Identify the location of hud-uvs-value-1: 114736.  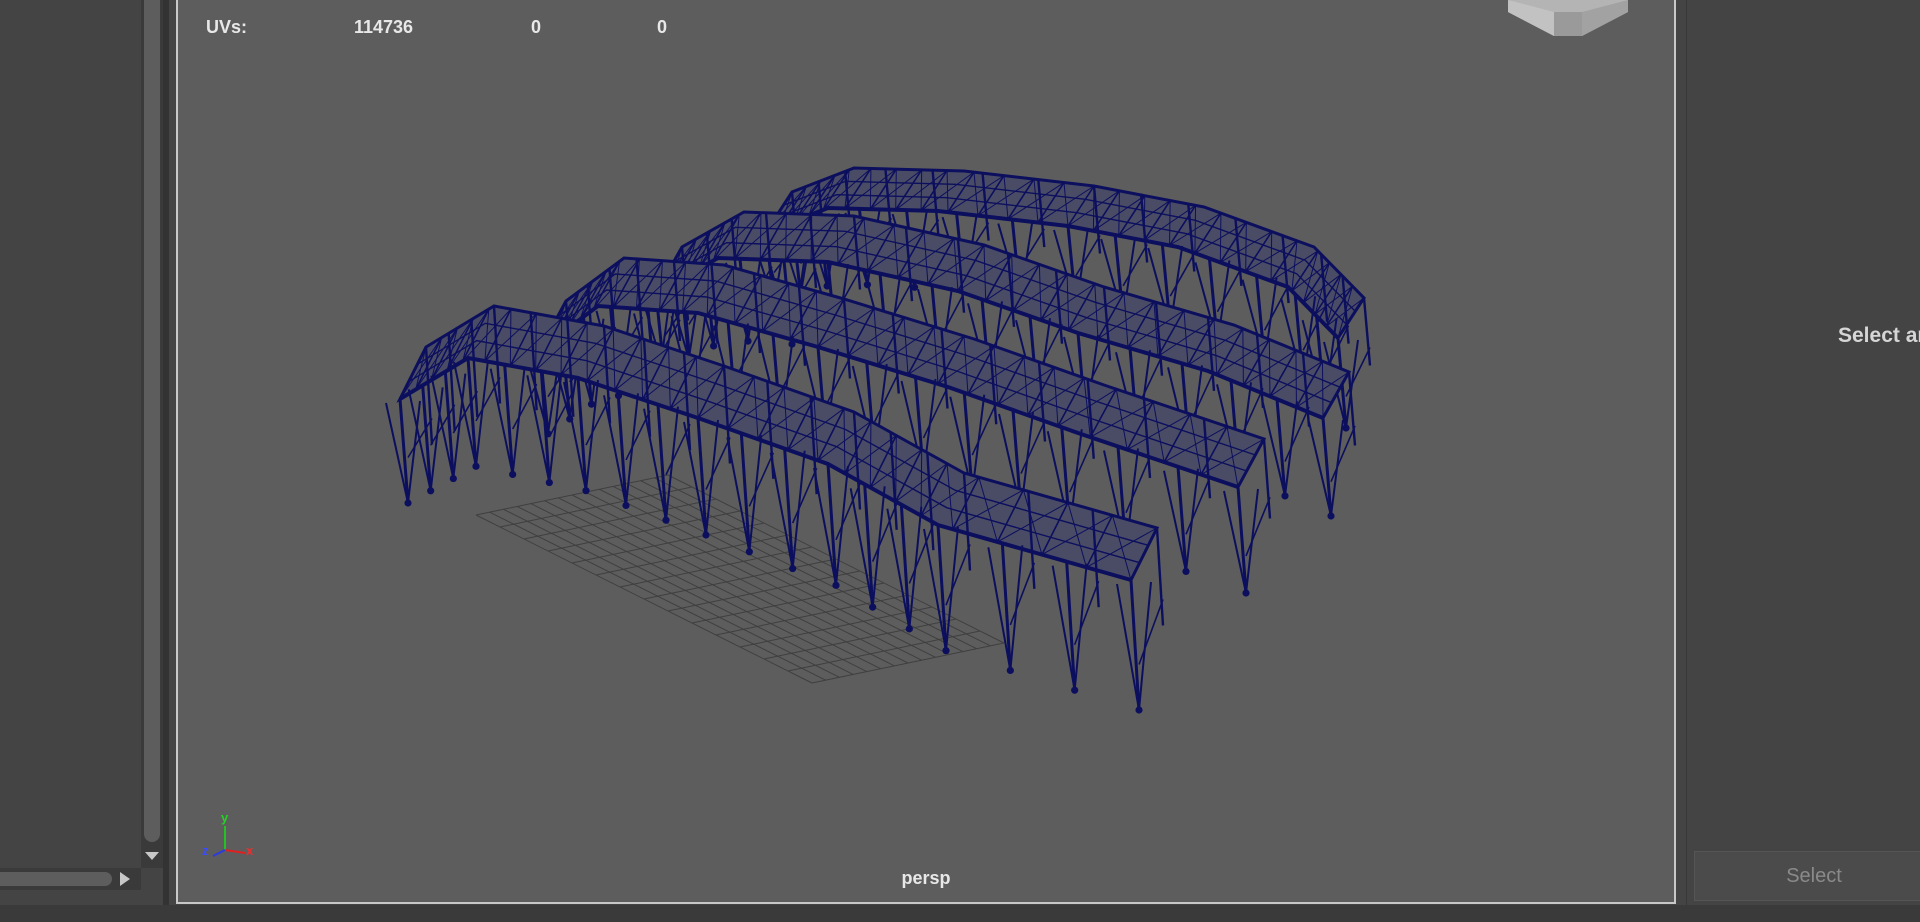
(384, 27).